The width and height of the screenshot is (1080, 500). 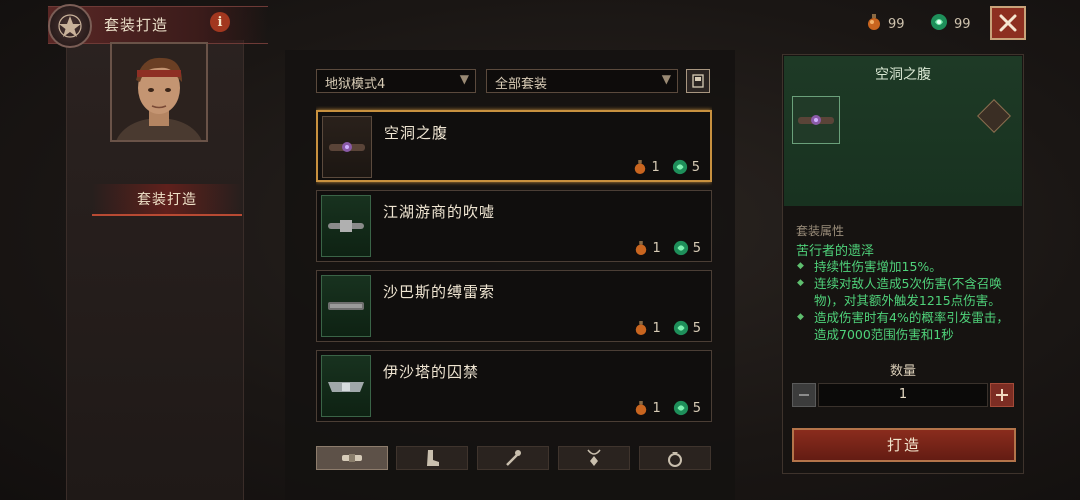 I want to click on codex-button, so click(x=698, y=81).